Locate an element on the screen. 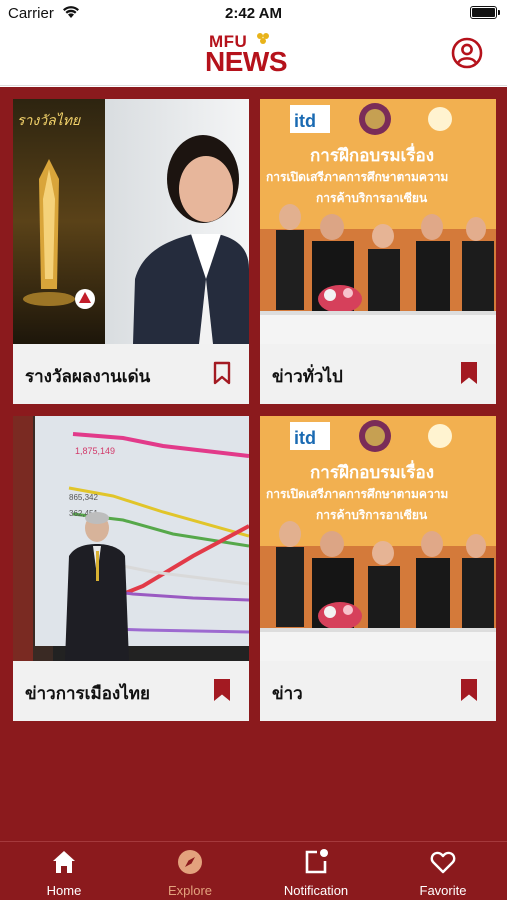 This screenshot has height=900, width=507. tab-explore: Explore is located at coordinates (190, 871).